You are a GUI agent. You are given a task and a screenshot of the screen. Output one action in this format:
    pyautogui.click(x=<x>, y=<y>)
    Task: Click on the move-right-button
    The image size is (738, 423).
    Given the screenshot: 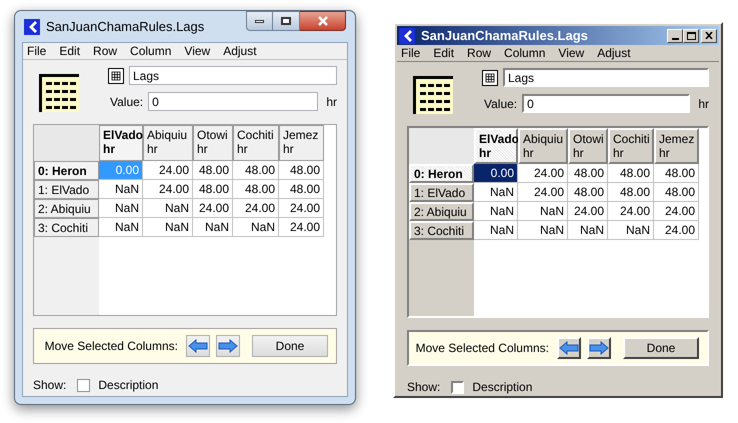 What is the action you would take?
    pyautogui.click(x=228, y=346)
    